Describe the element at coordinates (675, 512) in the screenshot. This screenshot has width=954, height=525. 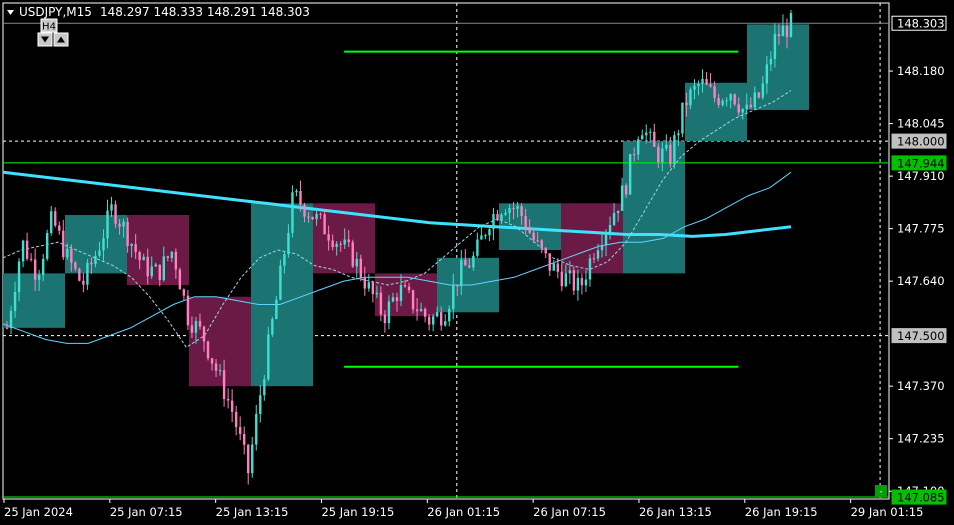
I see `x-tick-label: 26 Jan 13:15` at that location.